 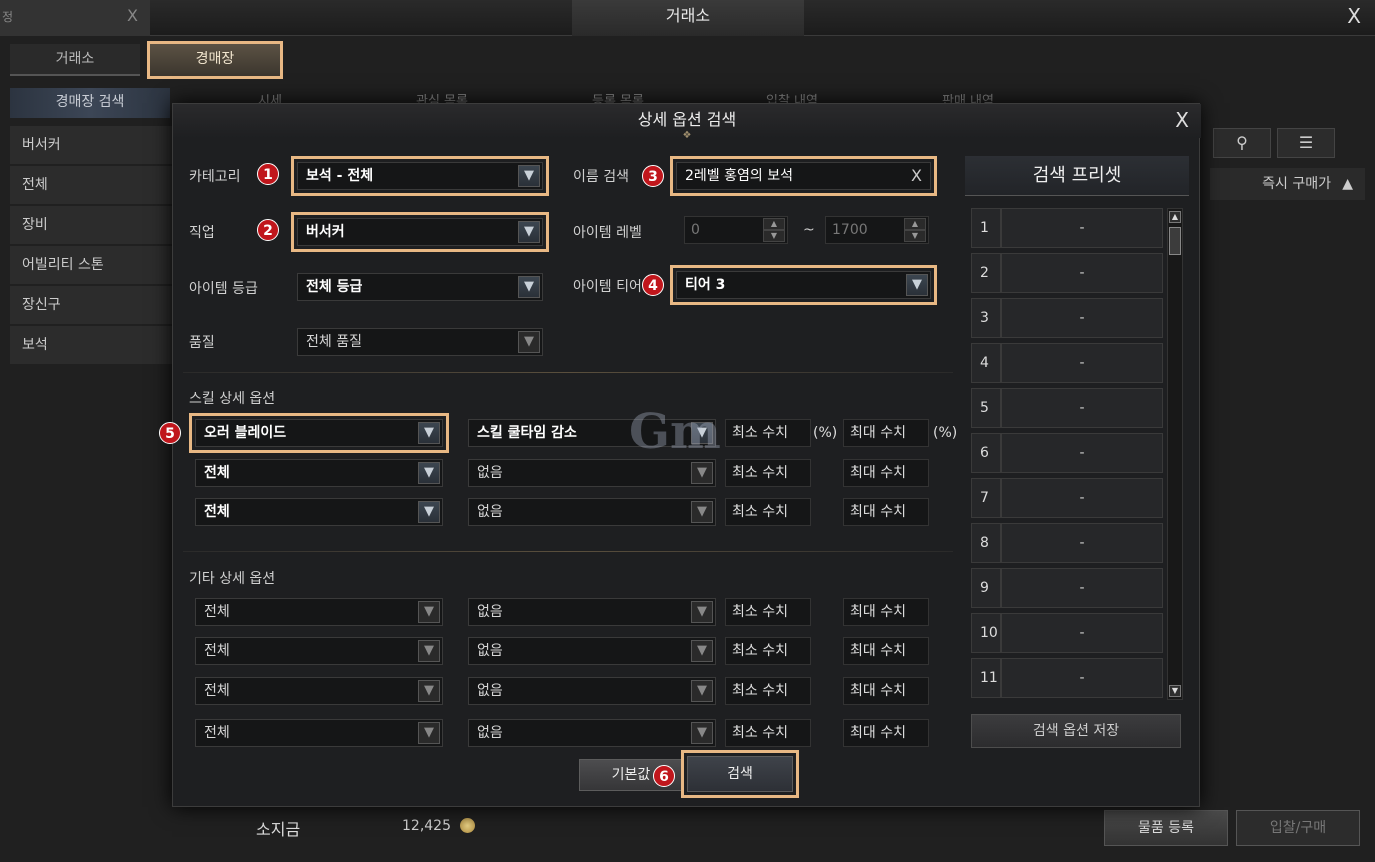 What do you see at coordinates (1077, 176) in the screenshot?
I see `preset-title: 검색 프리셋` at bounding box center [1077, 176].